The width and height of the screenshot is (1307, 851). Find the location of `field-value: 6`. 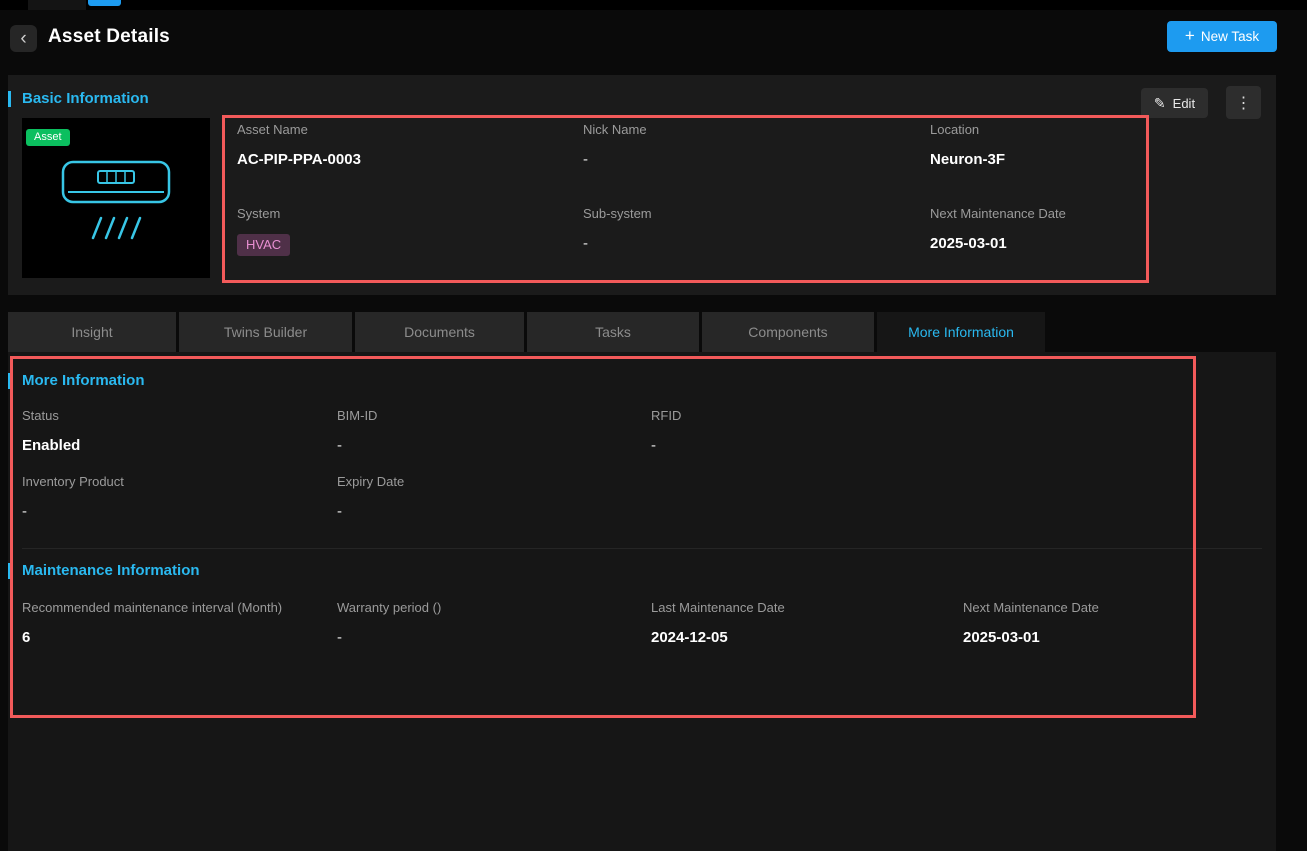

field-value: 6 is located at coordinates (26, 637).